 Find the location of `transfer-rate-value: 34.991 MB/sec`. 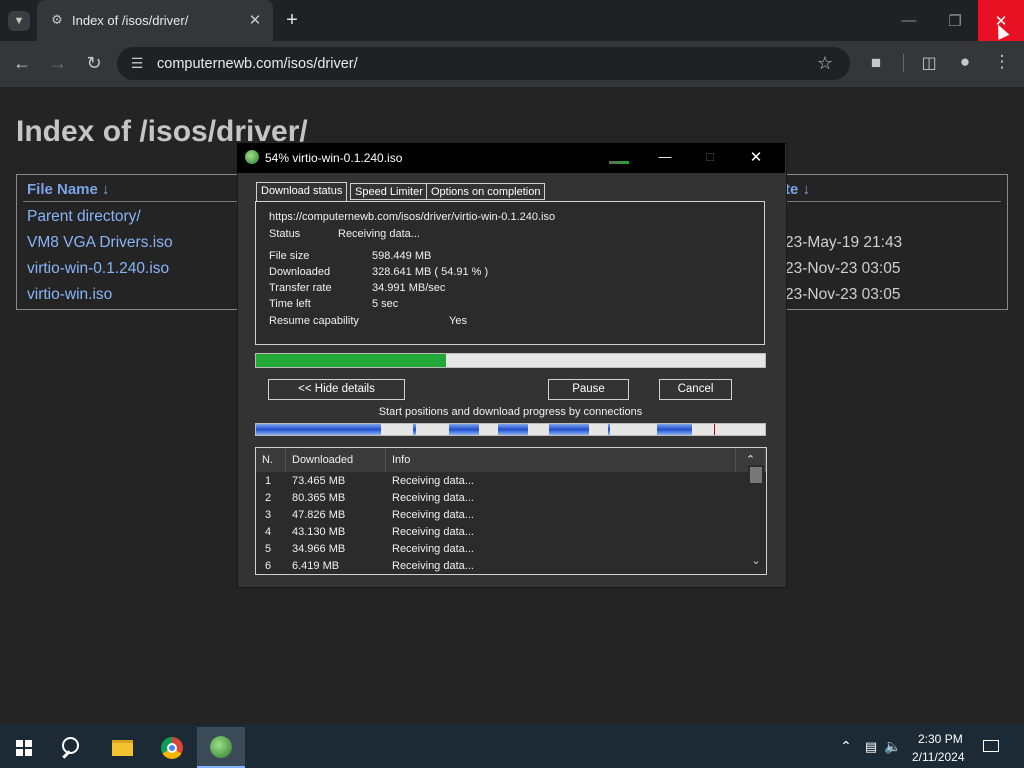

transfer-rate-value: 34.991 MB/sec is located at coordinates (409, 288).